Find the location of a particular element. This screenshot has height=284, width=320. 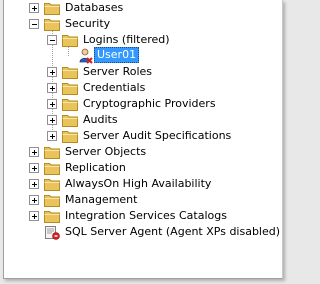

tree-item-logins: Logins (filtered) is located at coordinates (139, 40).